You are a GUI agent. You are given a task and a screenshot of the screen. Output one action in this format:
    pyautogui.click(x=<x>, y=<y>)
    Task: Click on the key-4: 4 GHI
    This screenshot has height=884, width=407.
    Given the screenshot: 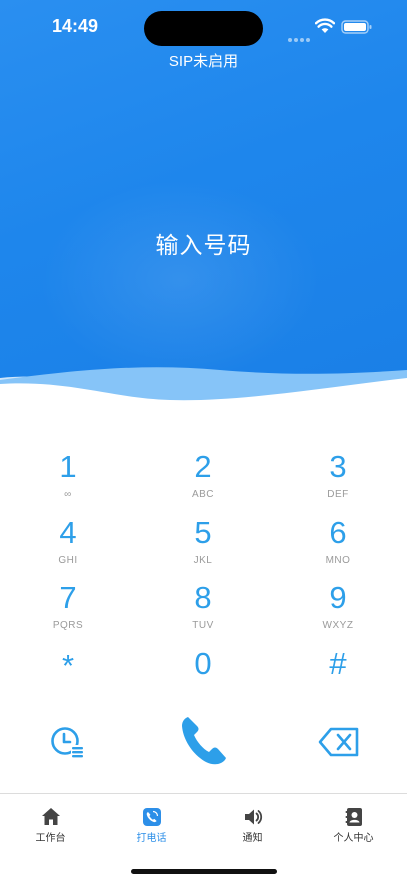 What is the action you would take?
    pyautogui.click(x=68, y=547)
    